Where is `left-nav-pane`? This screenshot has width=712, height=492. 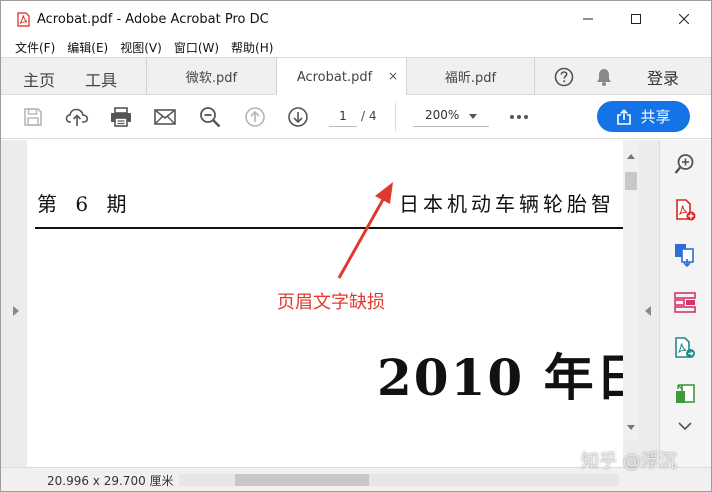
left-nav-pane is located at coordinates (14, 303).